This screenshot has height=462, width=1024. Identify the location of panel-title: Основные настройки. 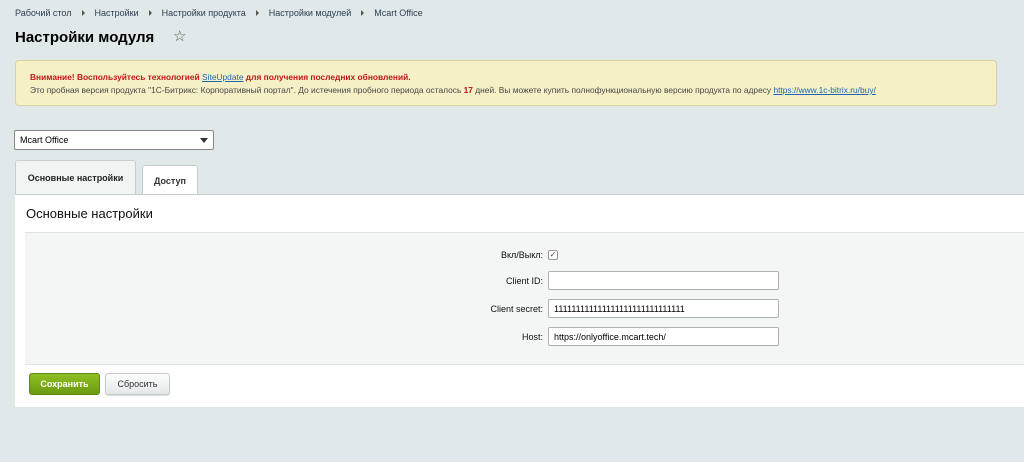
(89, 213).